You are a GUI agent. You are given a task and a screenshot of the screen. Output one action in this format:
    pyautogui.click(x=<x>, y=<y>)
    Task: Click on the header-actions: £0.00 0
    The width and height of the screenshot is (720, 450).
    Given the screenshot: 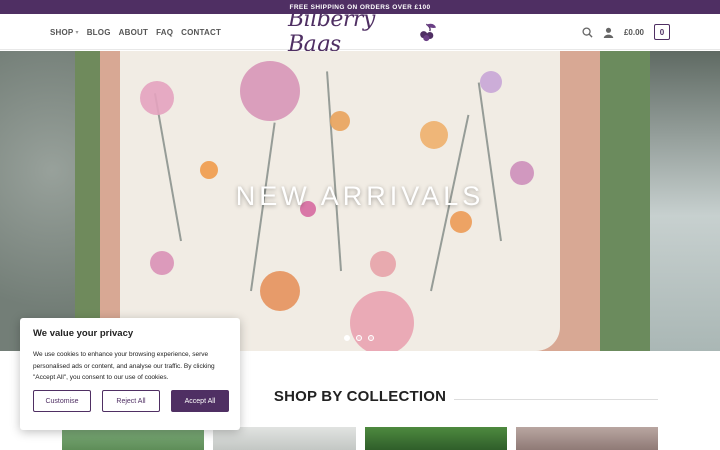 What is the action you would take?
    pyautogui.click(x=626, y=32)
    